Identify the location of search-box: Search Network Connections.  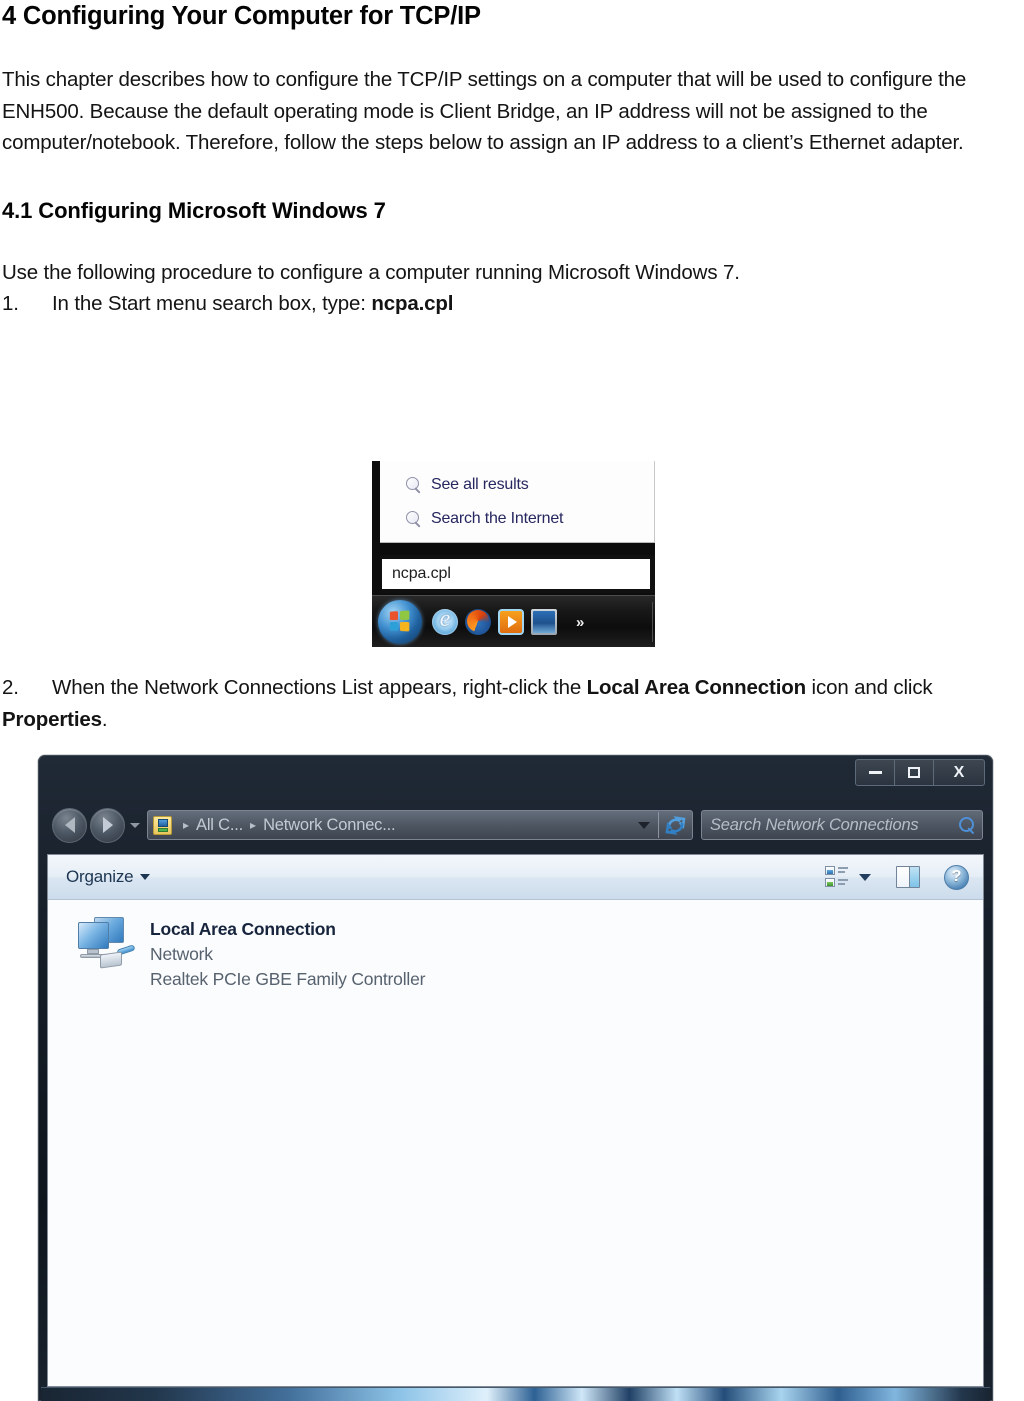
(842, 825).